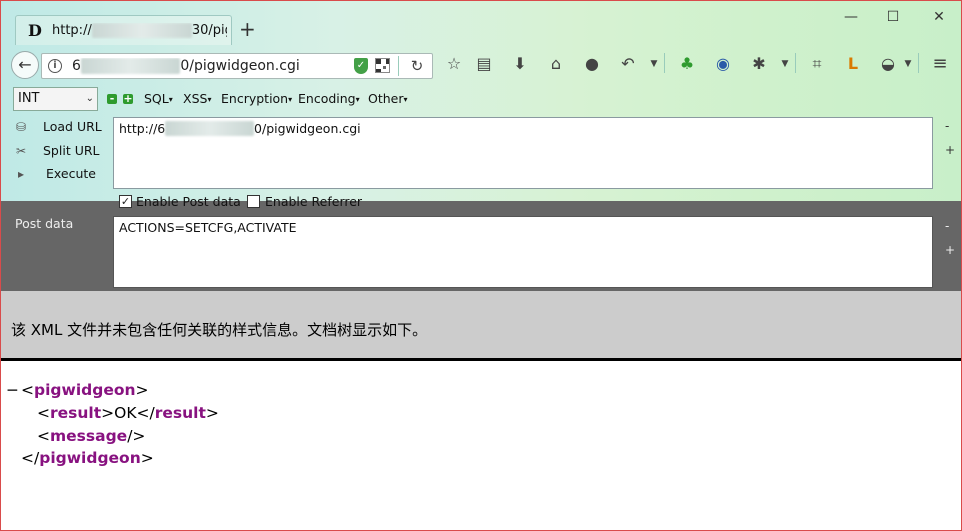 The width and height of the screenshot is (962, 531). What do you see at coordinates (158, 99) in the screenshot?
I see `menu-sql: SQL▾` at bounding box center [158, 99].